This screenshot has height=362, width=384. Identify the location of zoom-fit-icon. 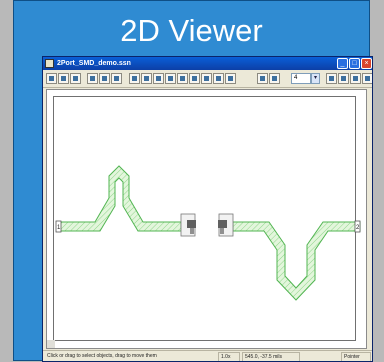
(182, 78).